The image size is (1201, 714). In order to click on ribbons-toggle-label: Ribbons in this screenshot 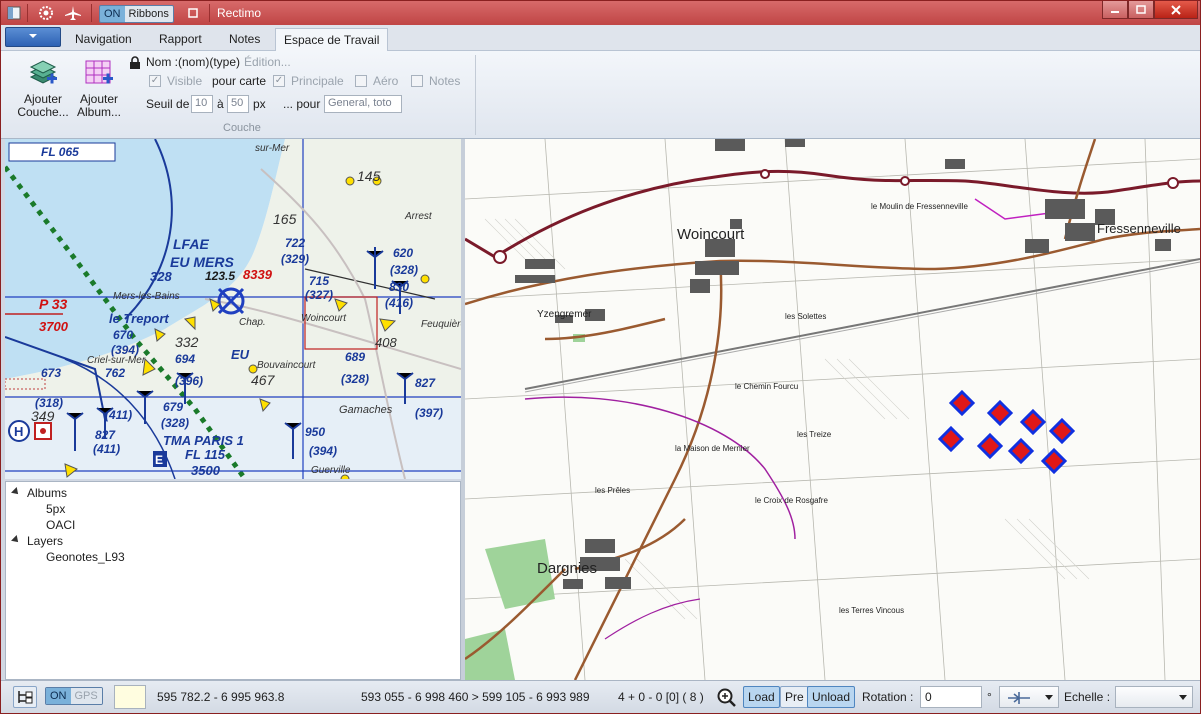, I will do `click(148, 14)`.